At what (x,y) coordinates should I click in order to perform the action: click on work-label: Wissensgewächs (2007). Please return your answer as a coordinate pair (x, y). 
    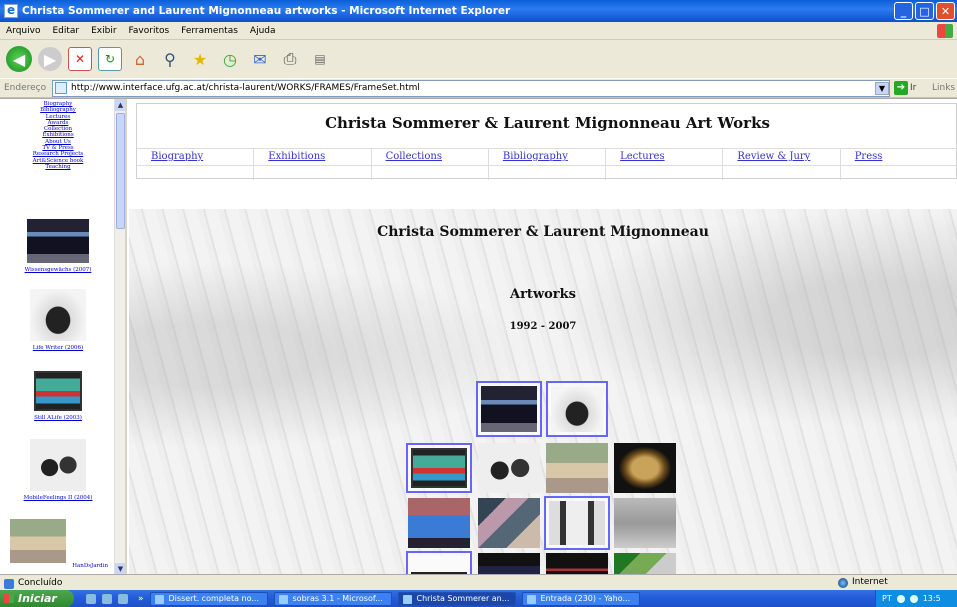
    Looking at the image, I should click on (58, 270).